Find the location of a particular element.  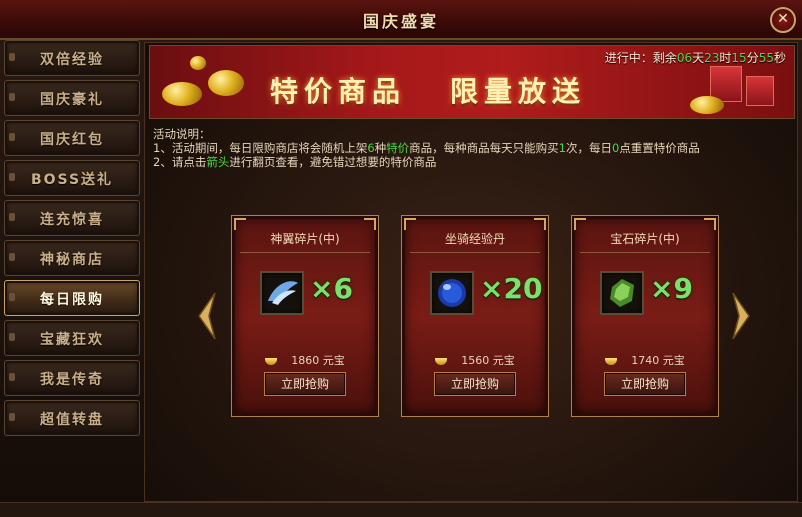

product-card: 神翼碎片(中) ×6 1860 元宝 立即抢购 is located at coordinates (305, 316).